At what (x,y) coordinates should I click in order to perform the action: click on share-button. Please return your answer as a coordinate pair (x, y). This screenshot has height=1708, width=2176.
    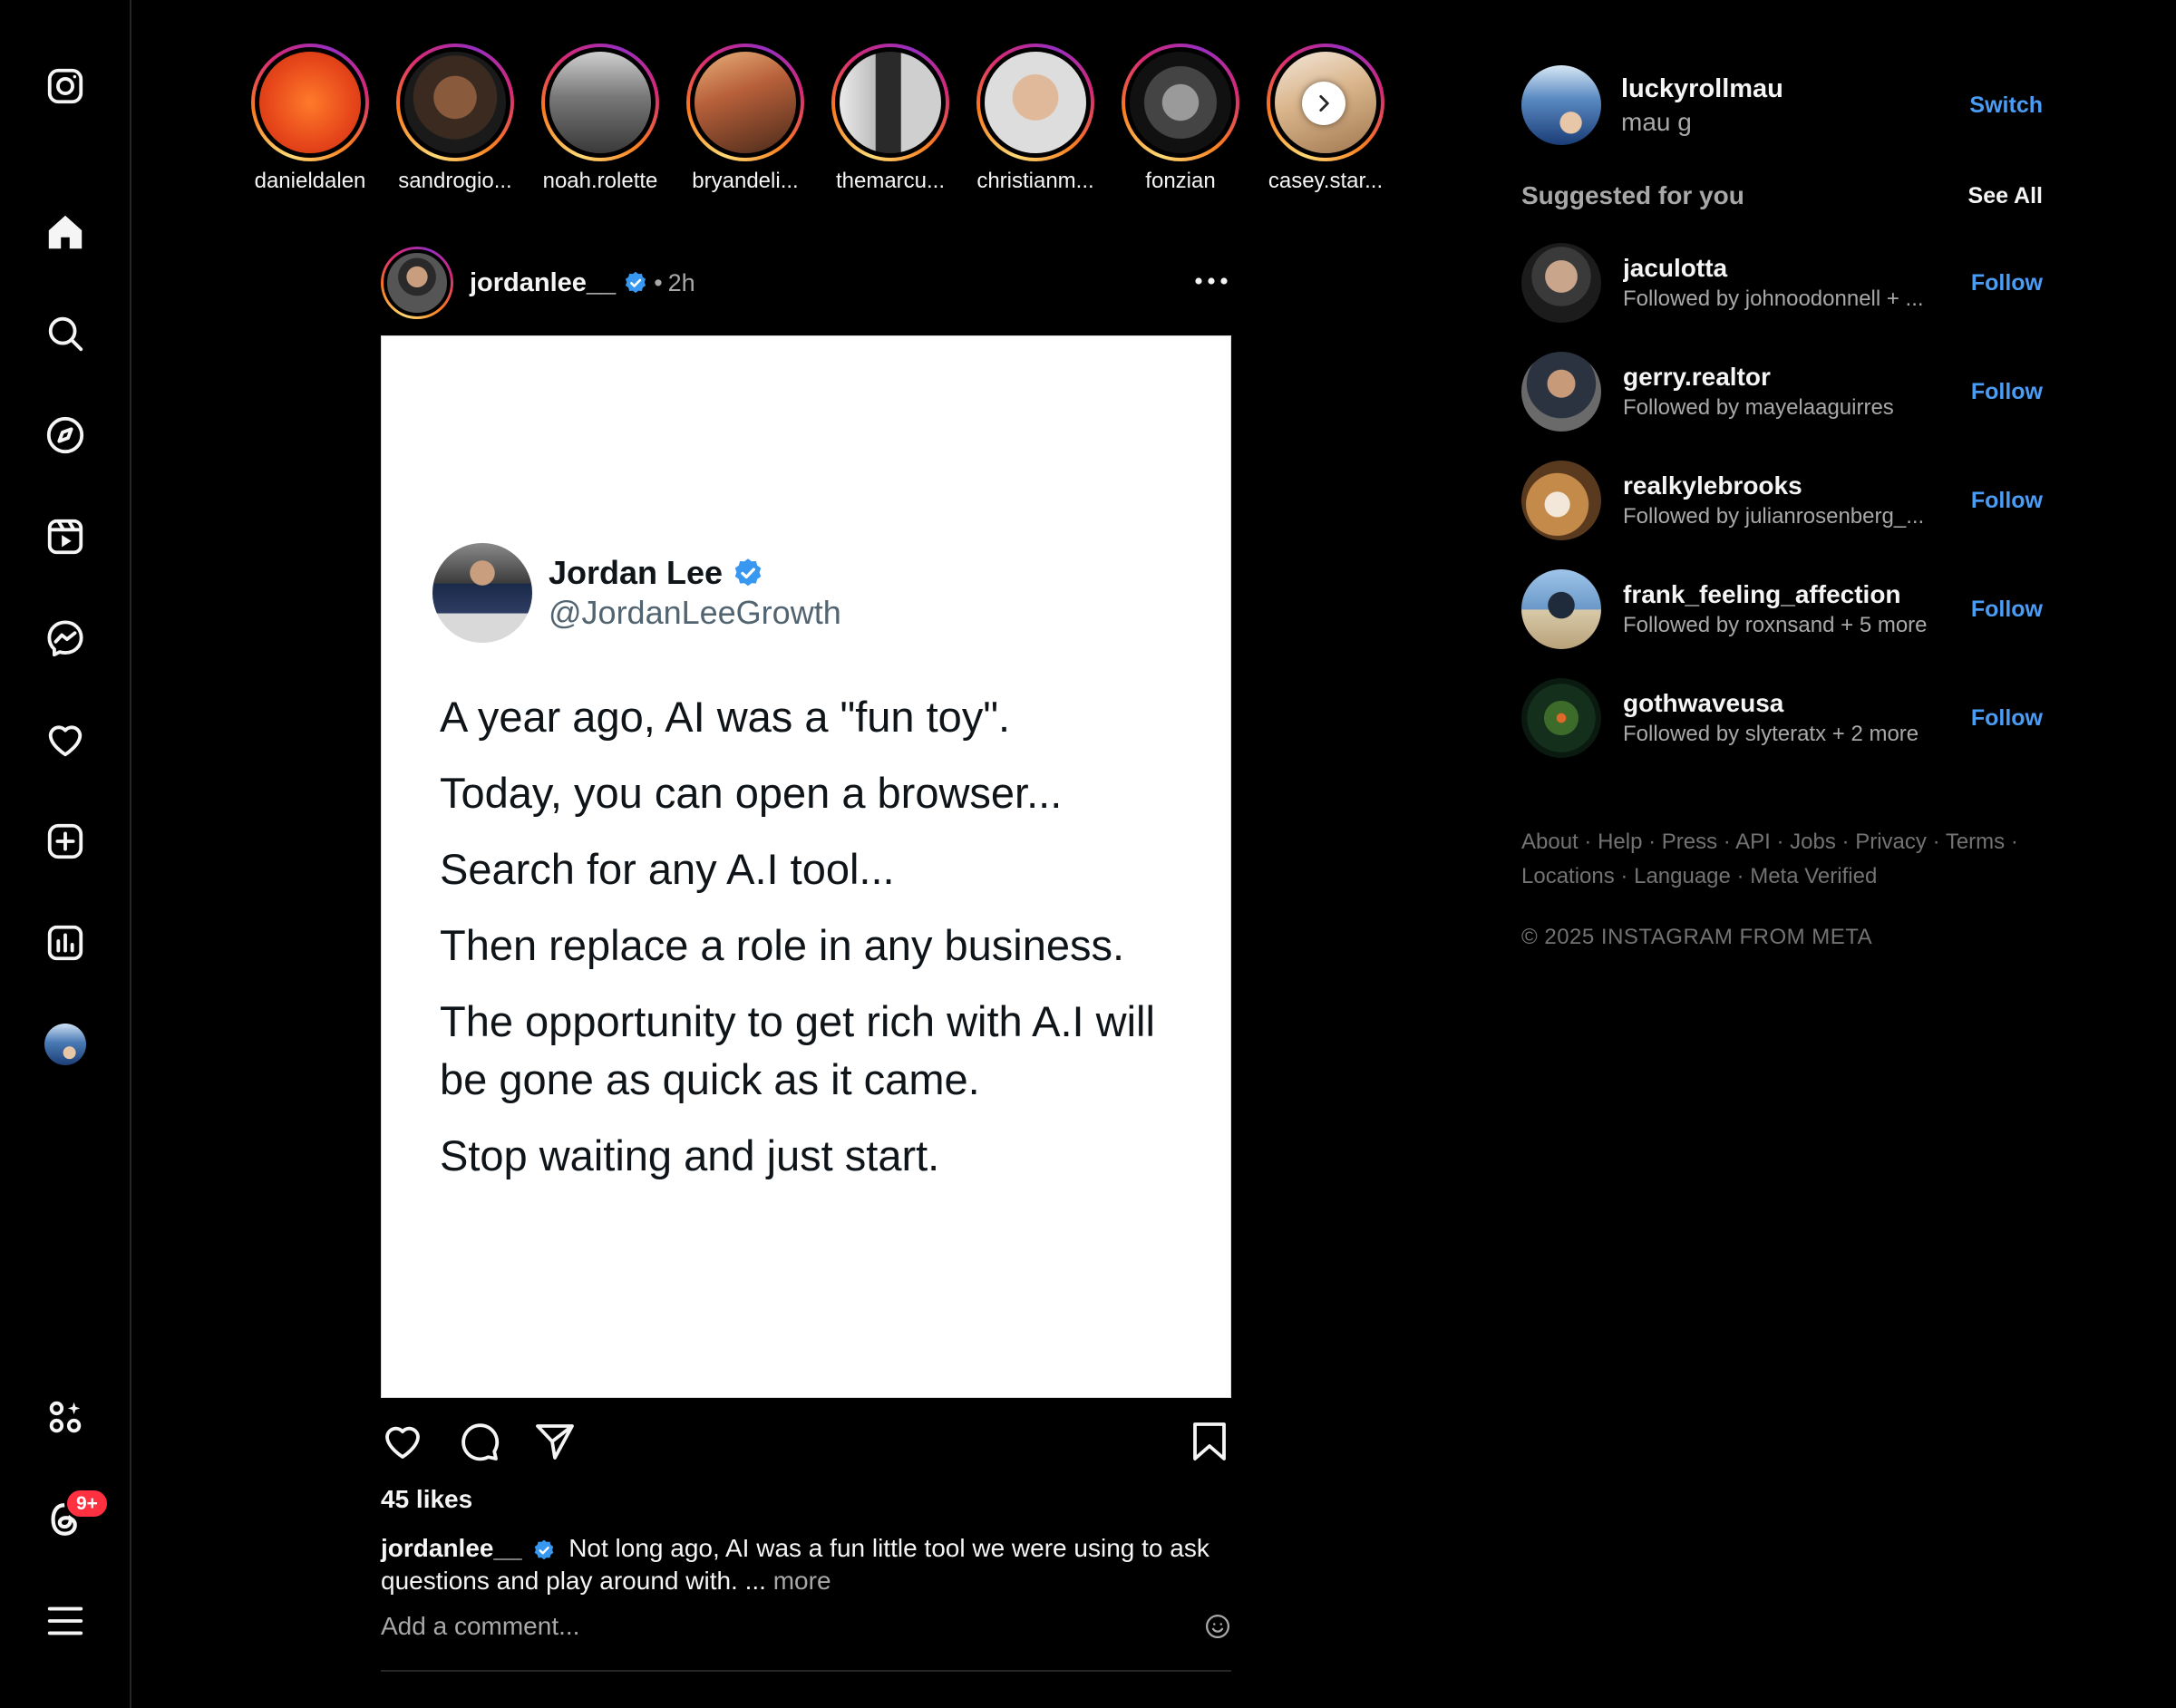
    Looking at the image, I should click on (555, 1441).